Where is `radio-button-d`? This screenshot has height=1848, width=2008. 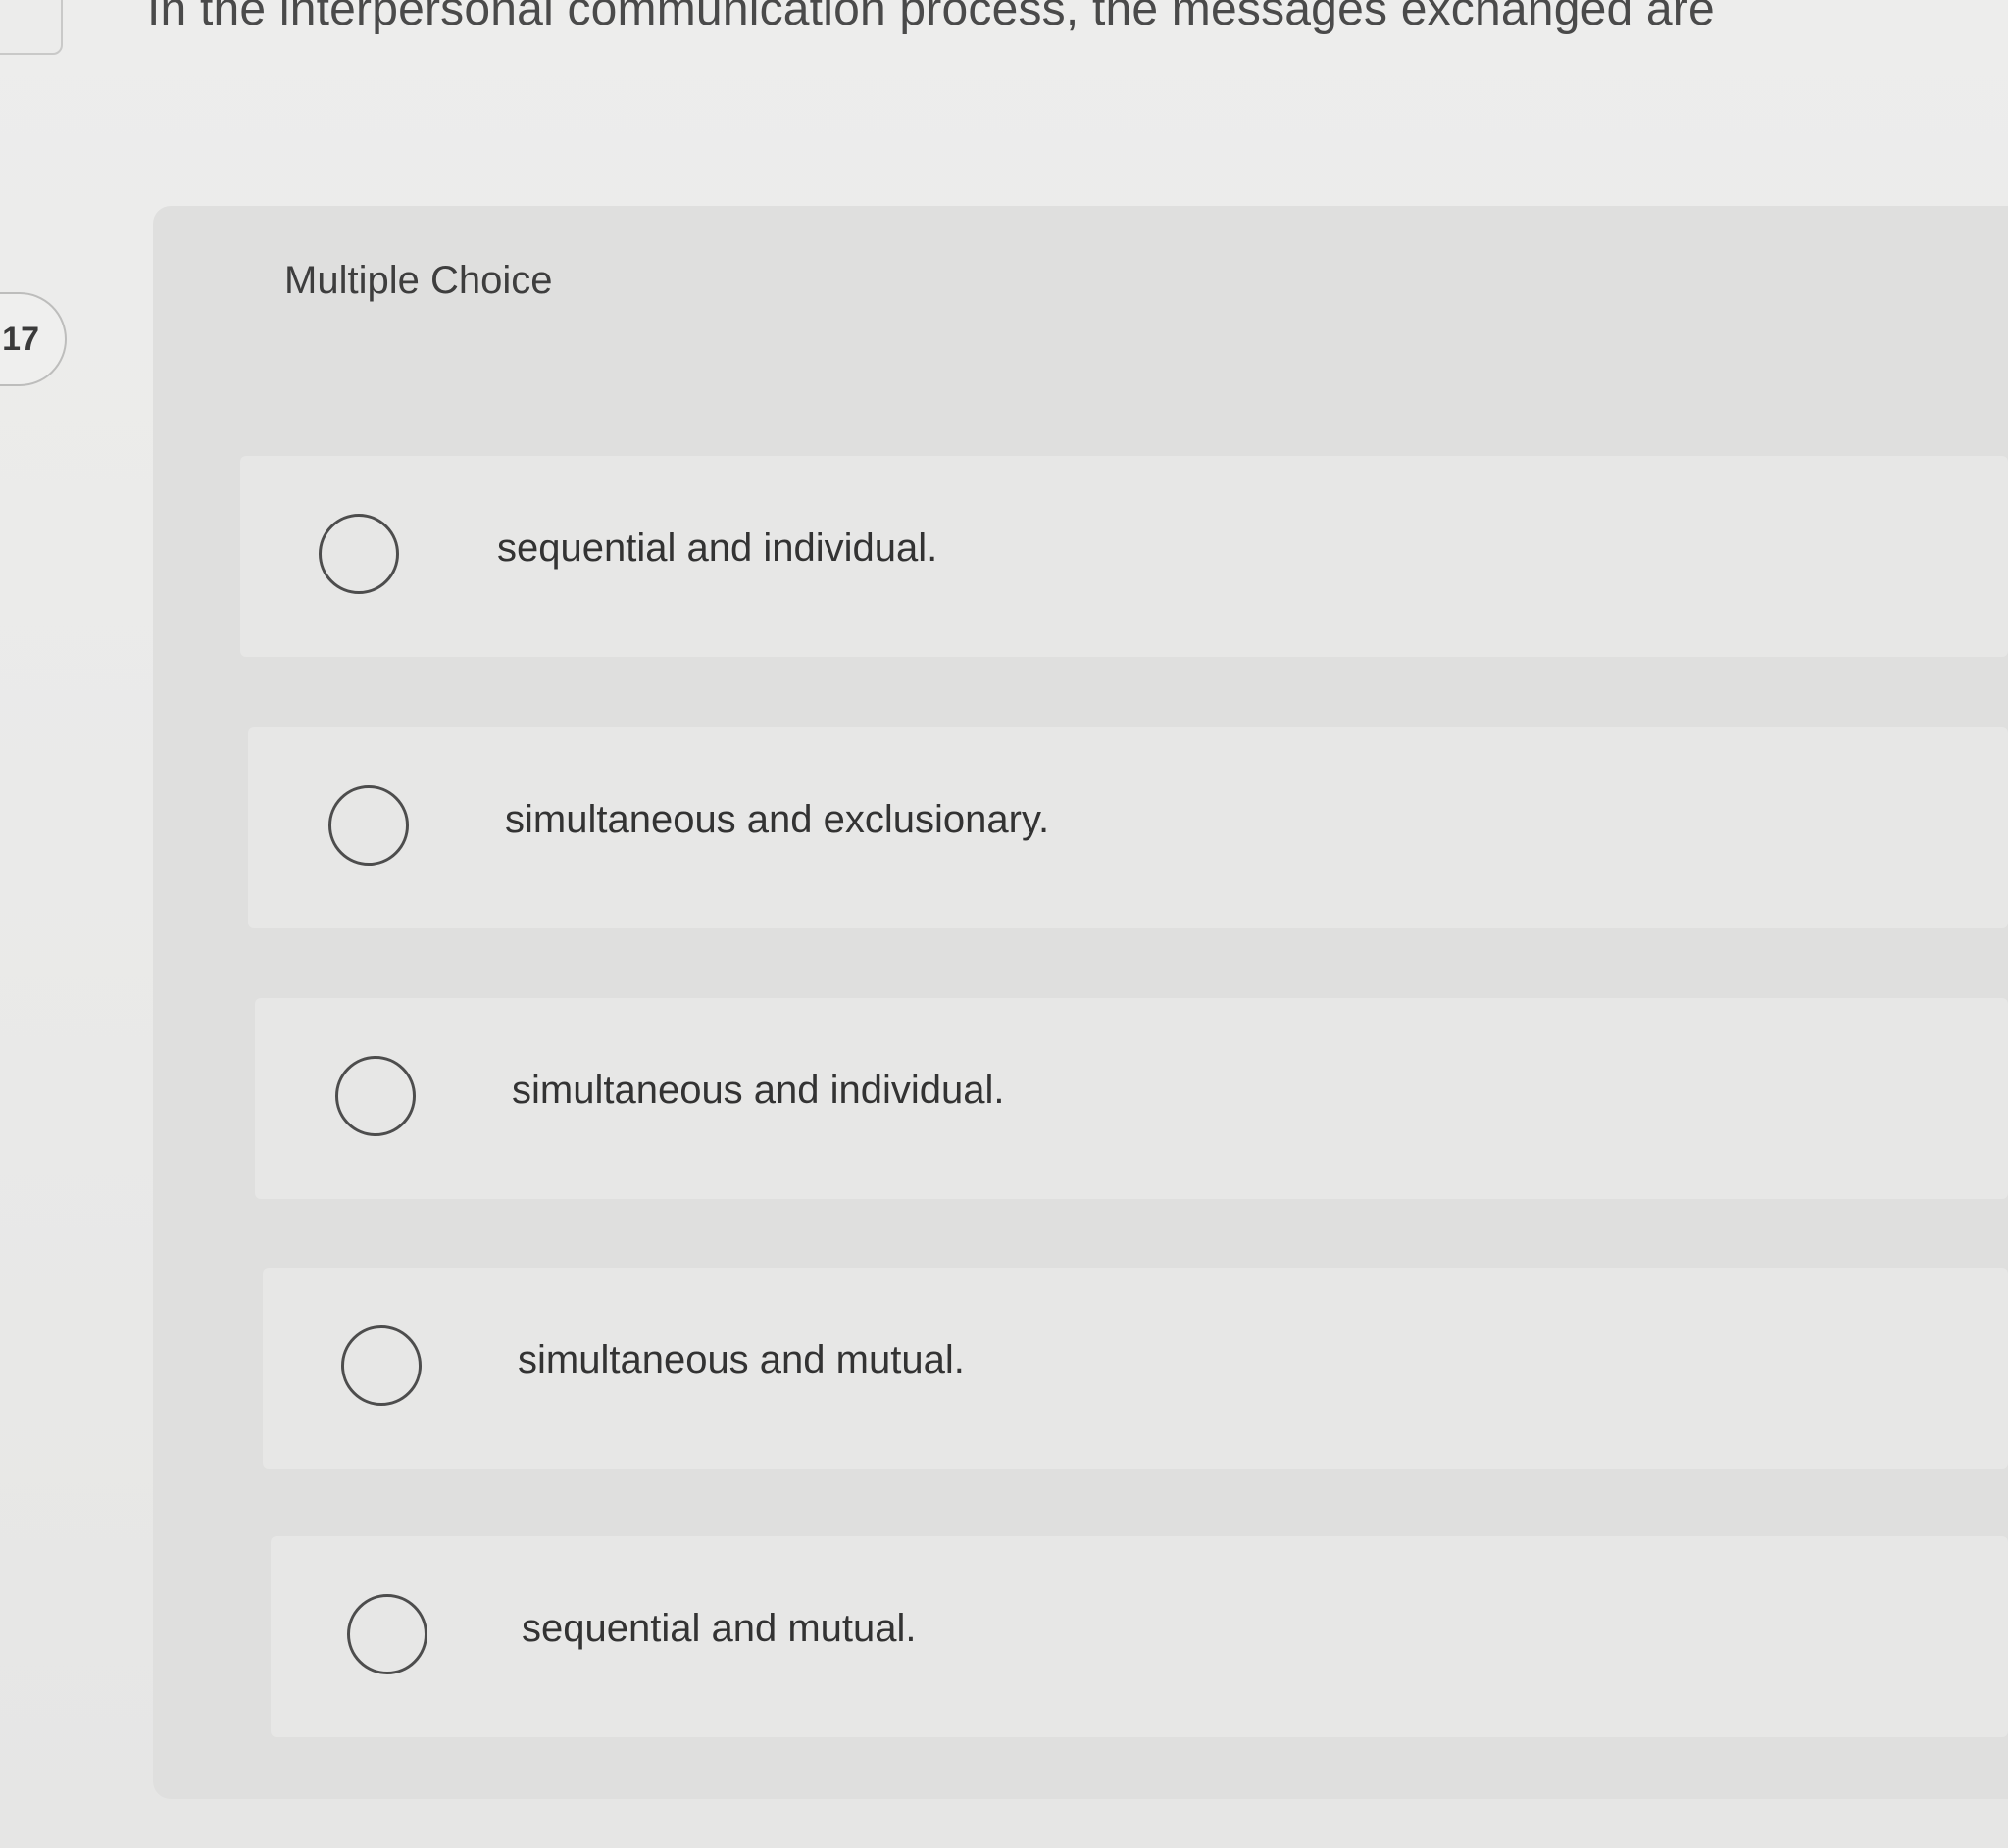
radio-button-d is located at coordinates (381, 1365).